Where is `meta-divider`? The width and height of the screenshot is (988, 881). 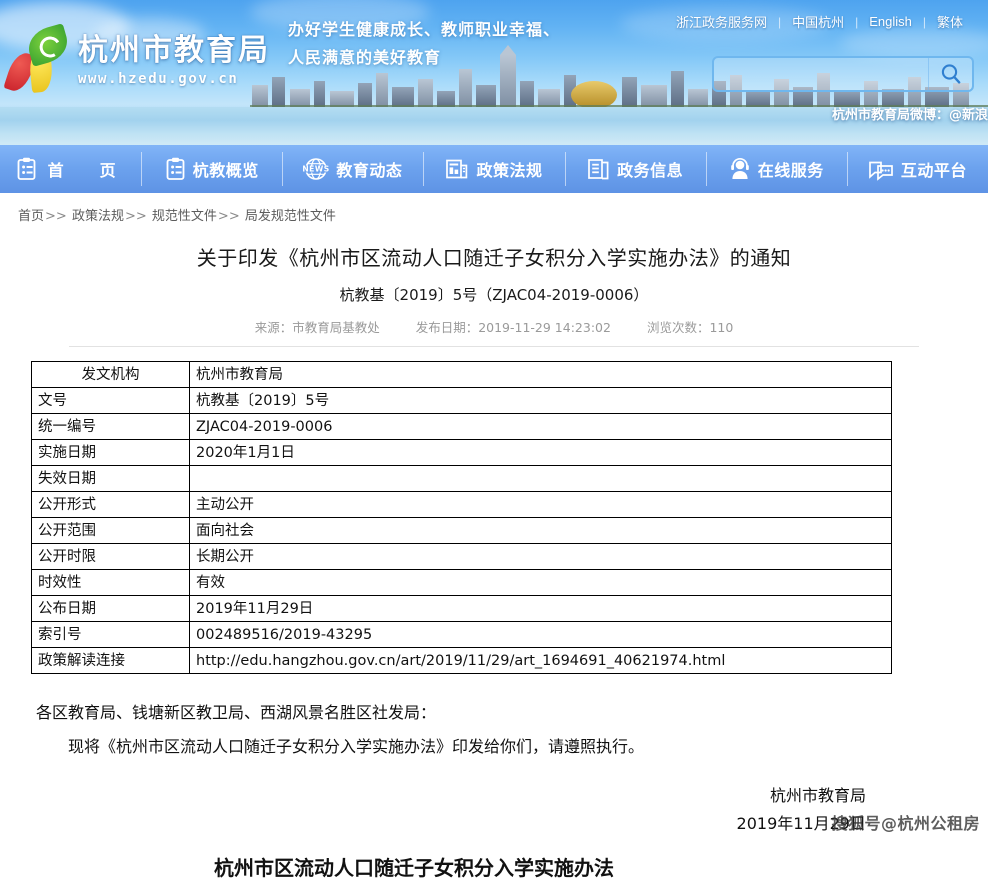
meta-divider is located at coordinates (494, 347).